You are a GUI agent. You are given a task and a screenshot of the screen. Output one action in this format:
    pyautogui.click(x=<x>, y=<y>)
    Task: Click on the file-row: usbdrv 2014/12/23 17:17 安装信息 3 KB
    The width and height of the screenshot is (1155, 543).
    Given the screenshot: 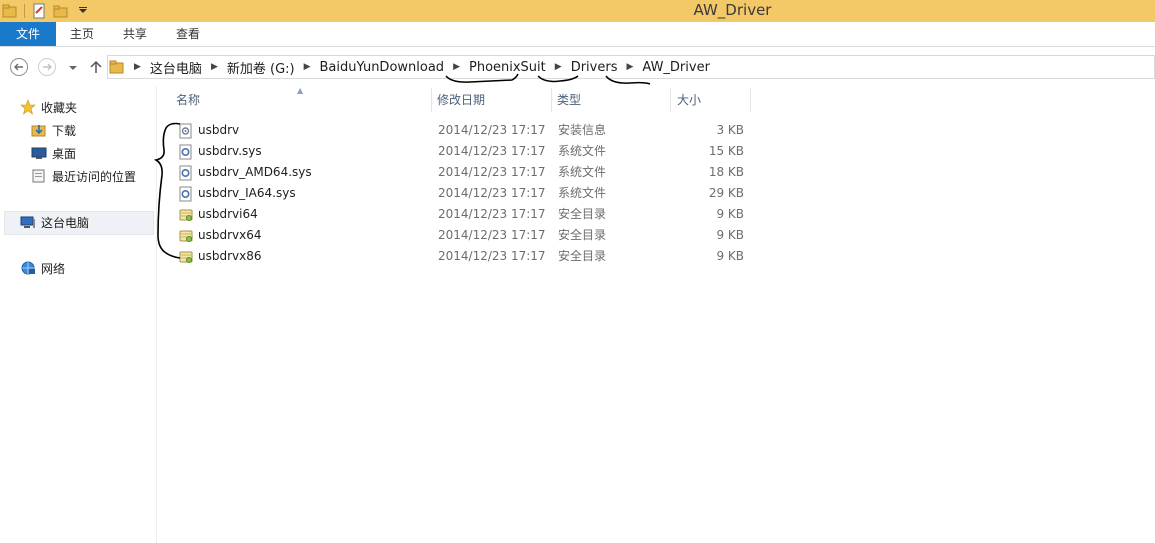 What is the action you would take?
    pyautogui.click(x=465, y=130)
    